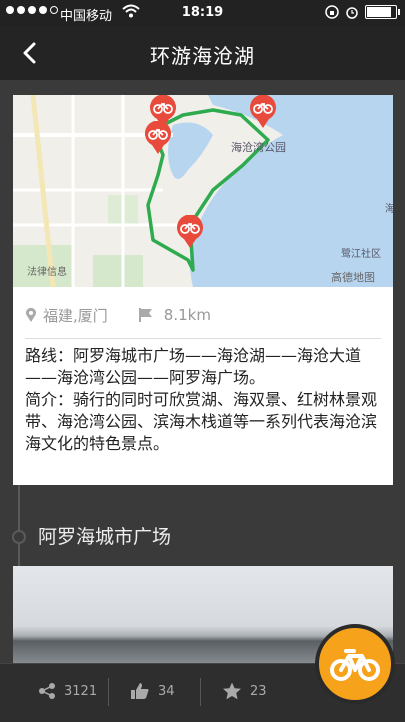 The width and height of the screenshot is (405, 722). What do you see at coordinates (232, 691) in the screenshot?
I see `star-icon` at bounding box center [232, 691].